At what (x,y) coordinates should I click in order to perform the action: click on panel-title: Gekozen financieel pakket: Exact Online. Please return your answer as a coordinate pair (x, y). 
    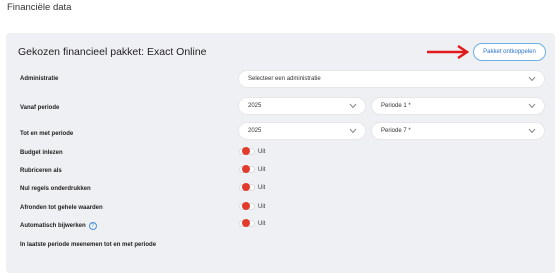
    Looking at the image, I should click on (112, 52).